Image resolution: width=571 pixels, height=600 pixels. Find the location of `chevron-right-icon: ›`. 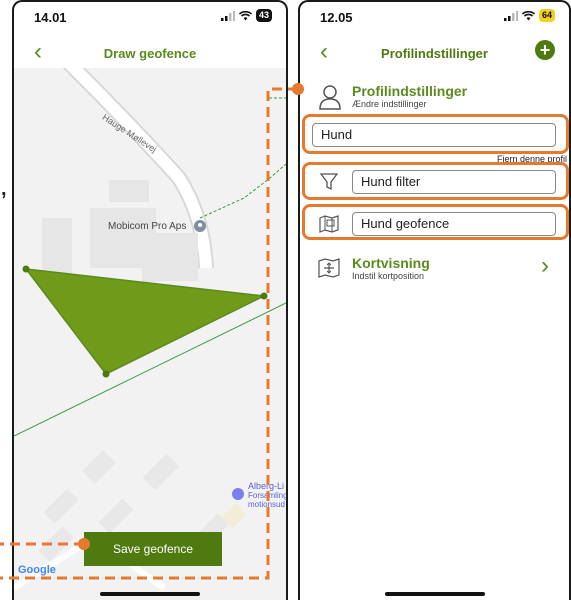

chevron-right-icon: › is located at coordinates (545, 266).